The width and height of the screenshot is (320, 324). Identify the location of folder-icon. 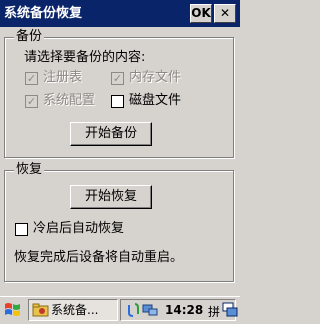
(40, 310).